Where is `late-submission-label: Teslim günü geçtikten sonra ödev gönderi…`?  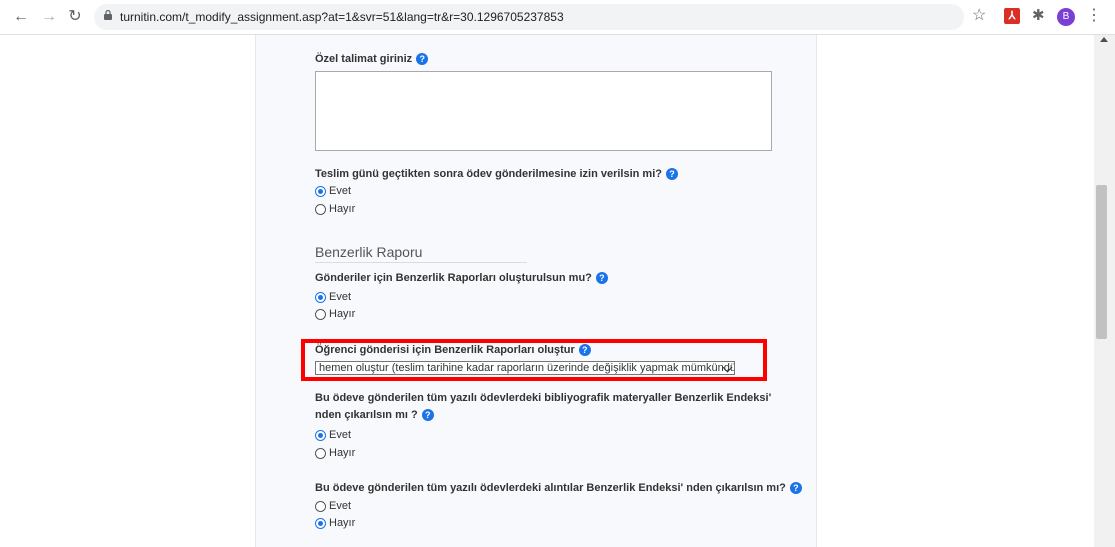
late-submission-label: Teslim günü geçtikten sonra ödev gönderi… is located at coordinates (496, 174).